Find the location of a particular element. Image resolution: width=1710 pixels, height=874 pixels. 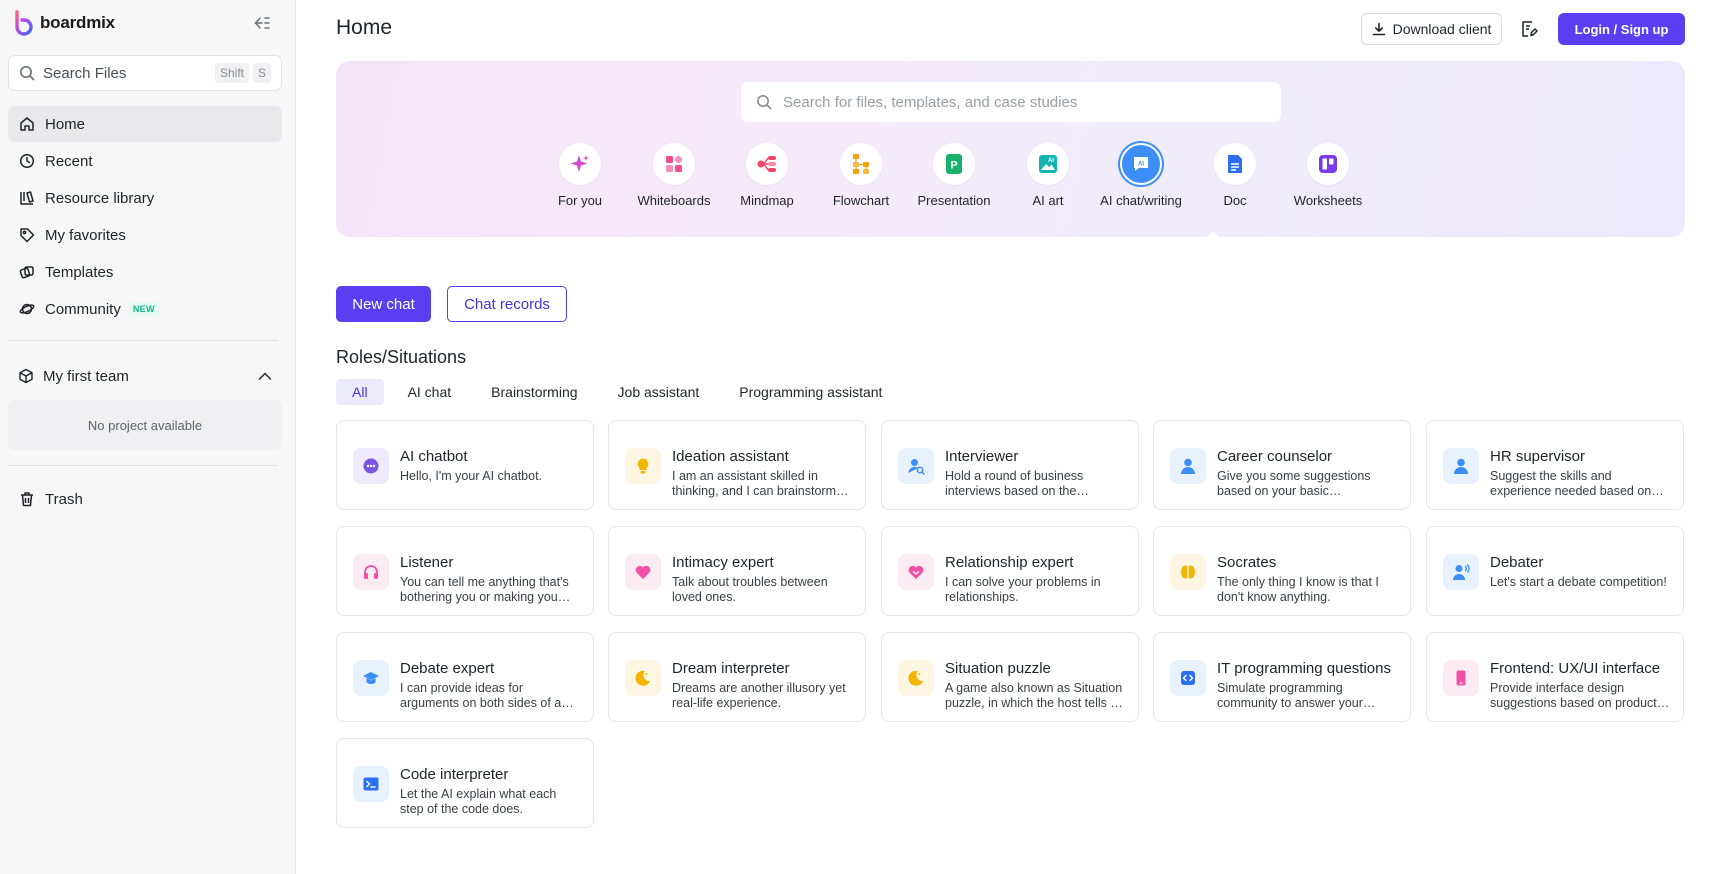

category-ai-art: AI AI art is located at coordinates (1048, 175).